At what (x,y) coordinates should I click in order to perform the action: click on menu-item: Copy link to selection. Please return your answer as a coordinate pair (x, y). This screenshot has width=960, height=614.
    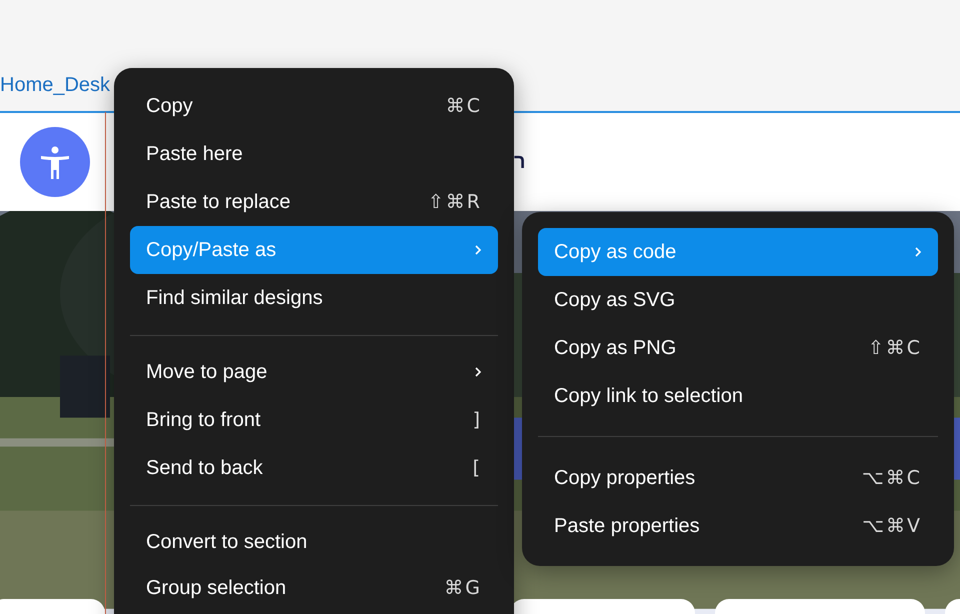
    Looking at the image, I should click on (738, 396).